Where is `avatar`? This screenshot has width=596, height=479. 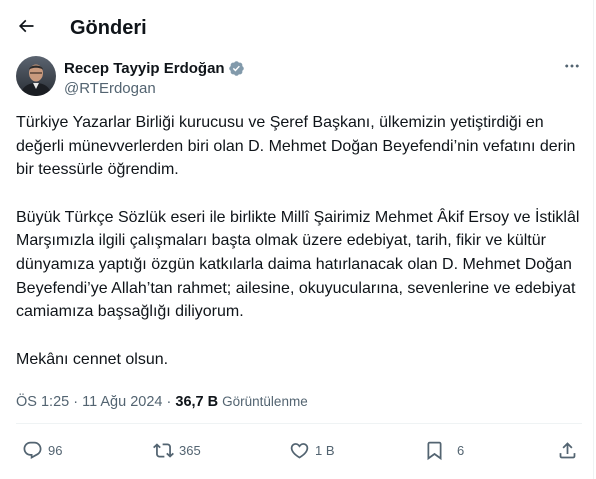 avatar is located at coordinates (36, 76).